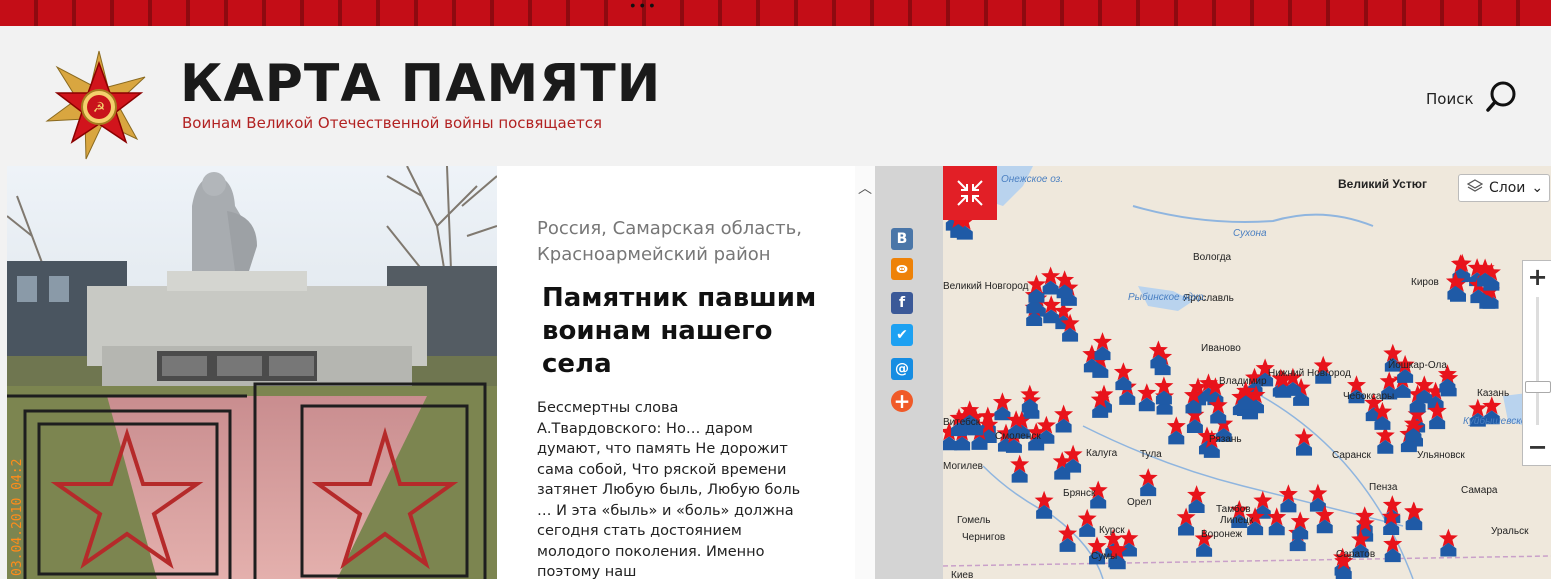 This screenshot has width=1551, height=579. I want to click on map-city-label: Киров, so click(1425, 282).